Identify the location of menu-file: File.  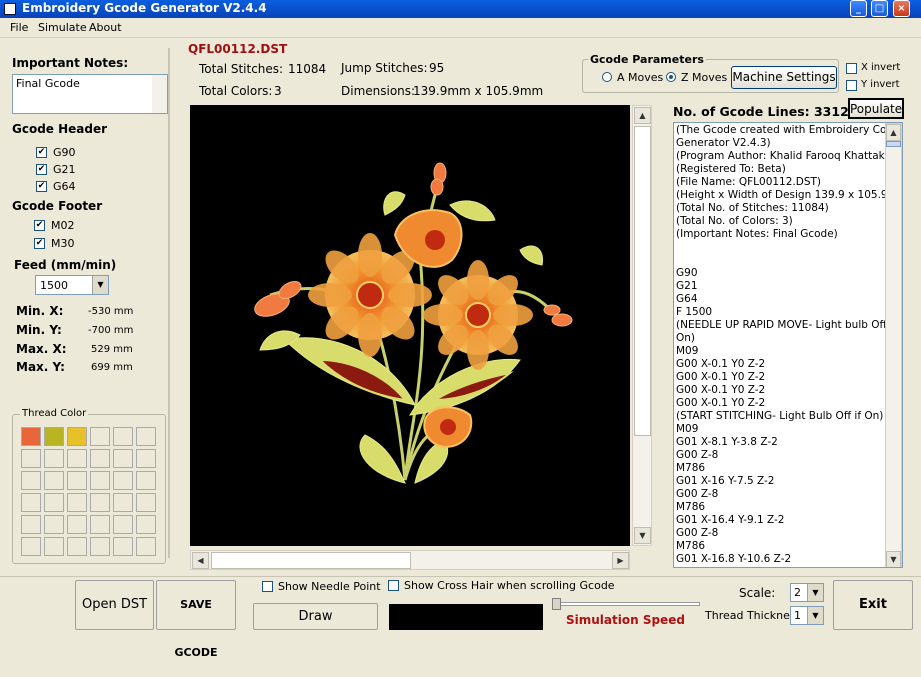
(19, 27).